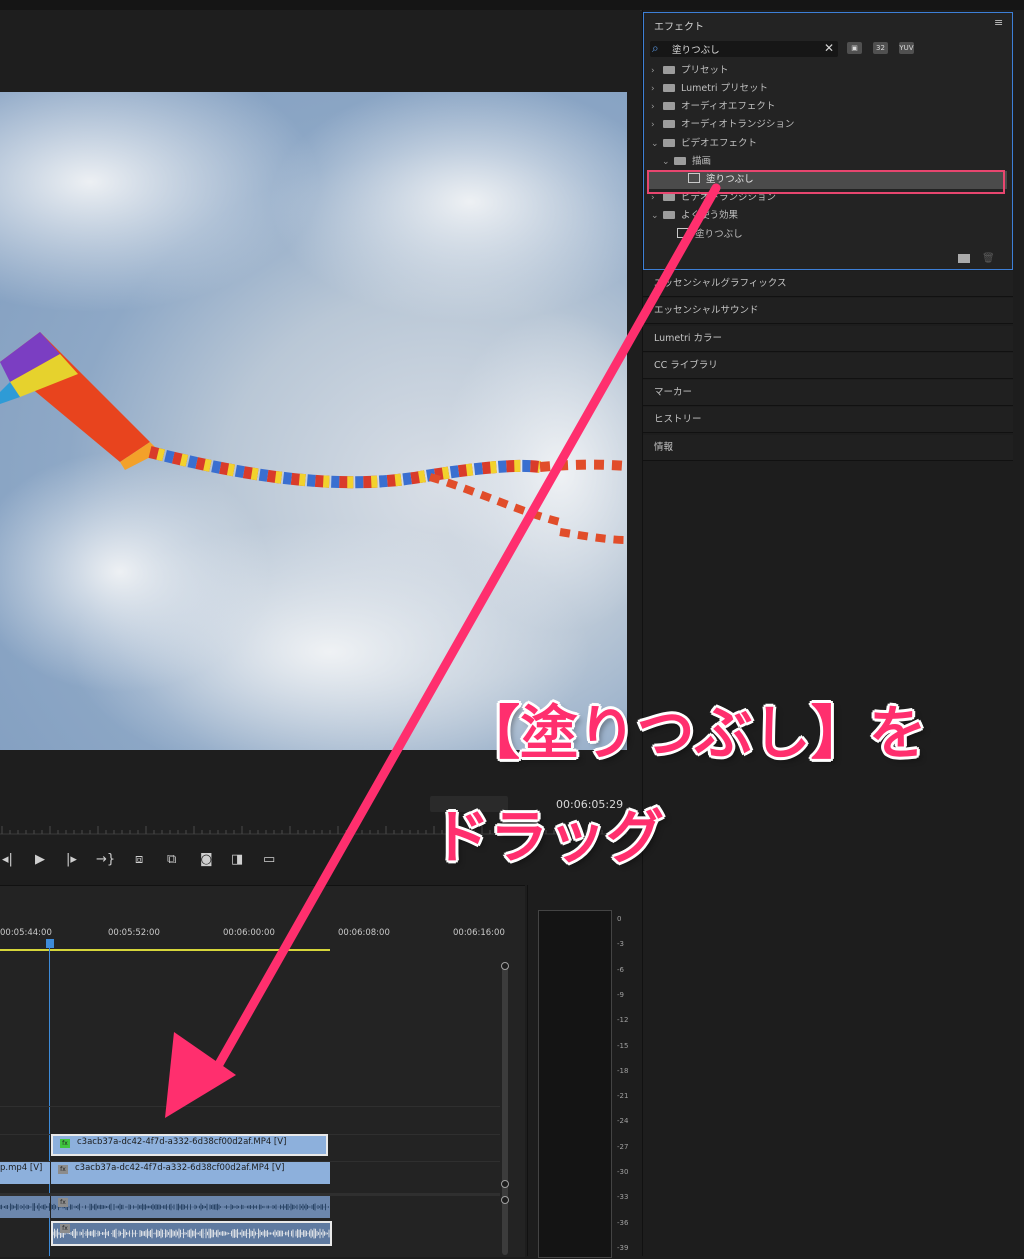 This screenshot has height=1259, width=1024. Describe the element at coordinates (880, 48) in the screenshot. I see `32bit-effects-icon: 32` at that location.